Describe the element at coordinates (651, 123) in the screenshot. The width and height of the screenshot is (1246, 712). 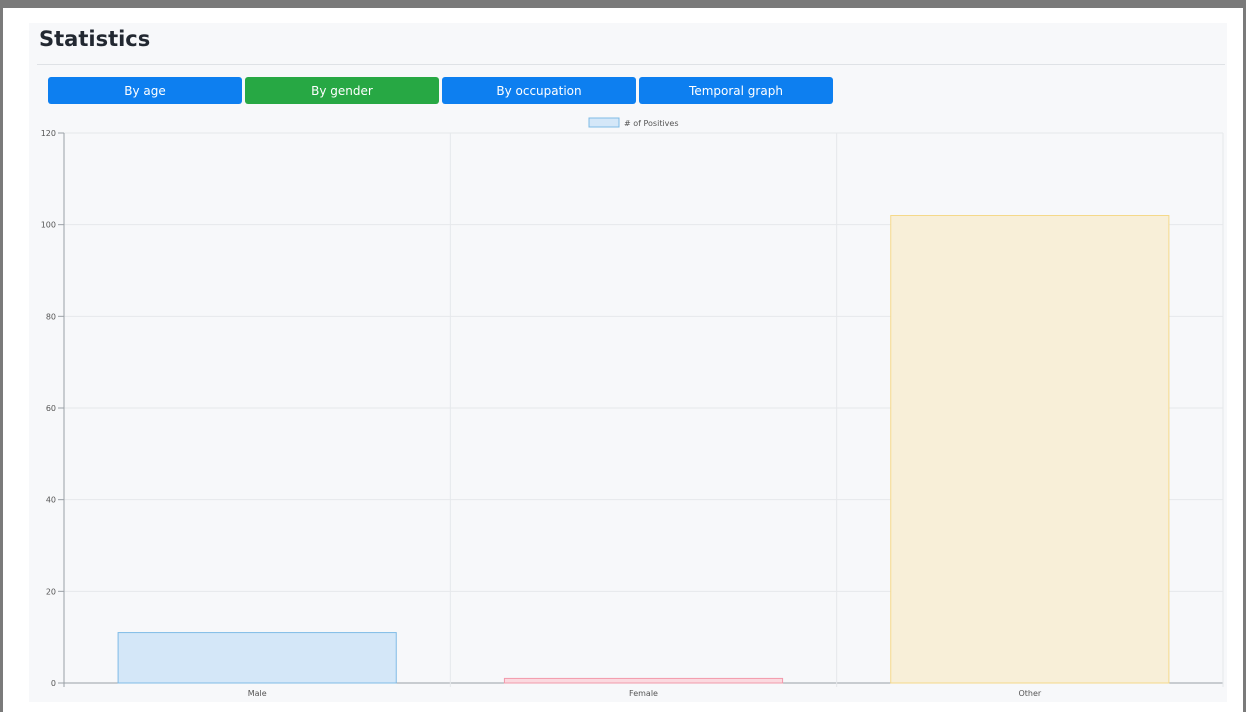
I see `legend-label: # of Positives` at that location.